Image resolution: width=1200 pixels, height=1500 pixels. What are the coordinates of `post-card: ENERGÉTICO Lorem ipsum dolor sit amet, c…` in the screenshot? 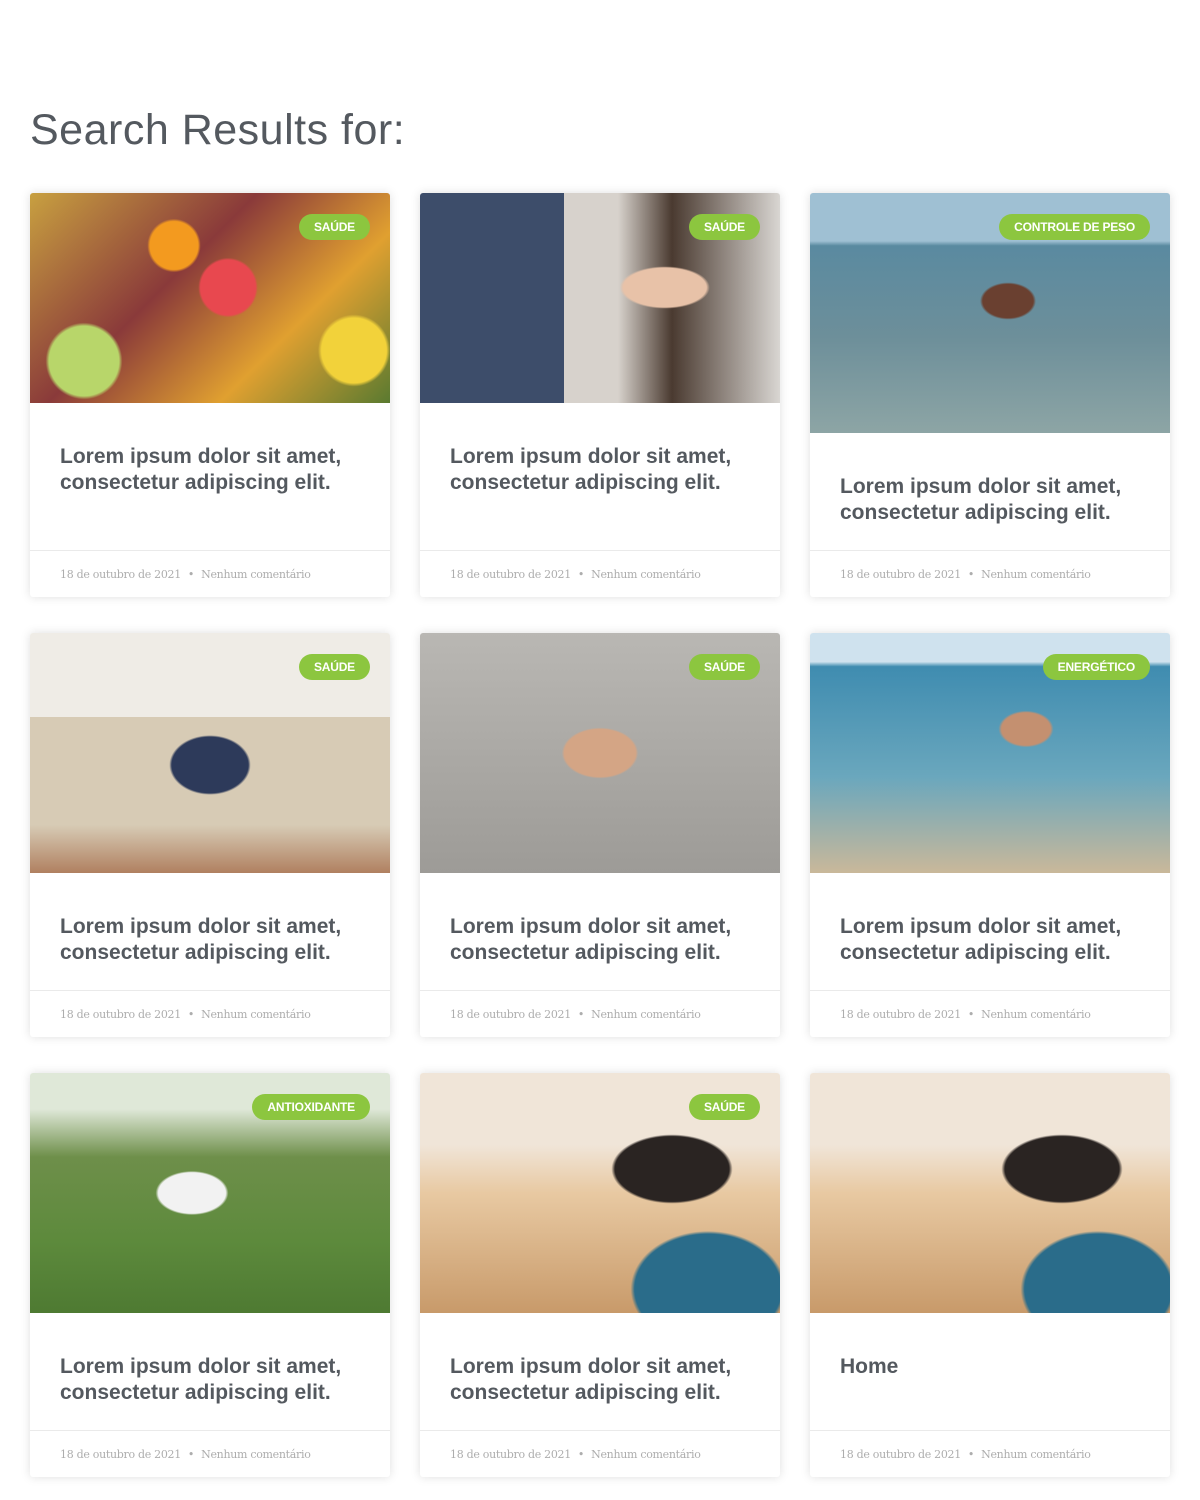 It's located at (990, 835).